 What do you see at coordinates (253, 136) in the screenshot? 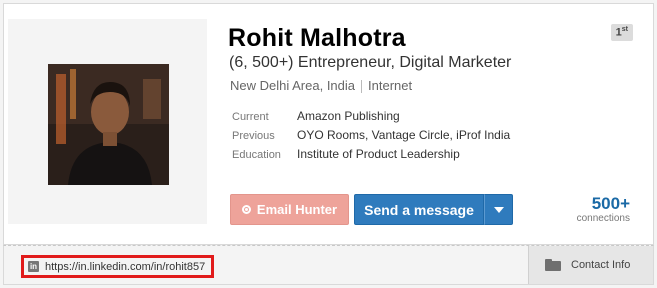
I see `detail-label: Previous` at bounding box center [253, 136].